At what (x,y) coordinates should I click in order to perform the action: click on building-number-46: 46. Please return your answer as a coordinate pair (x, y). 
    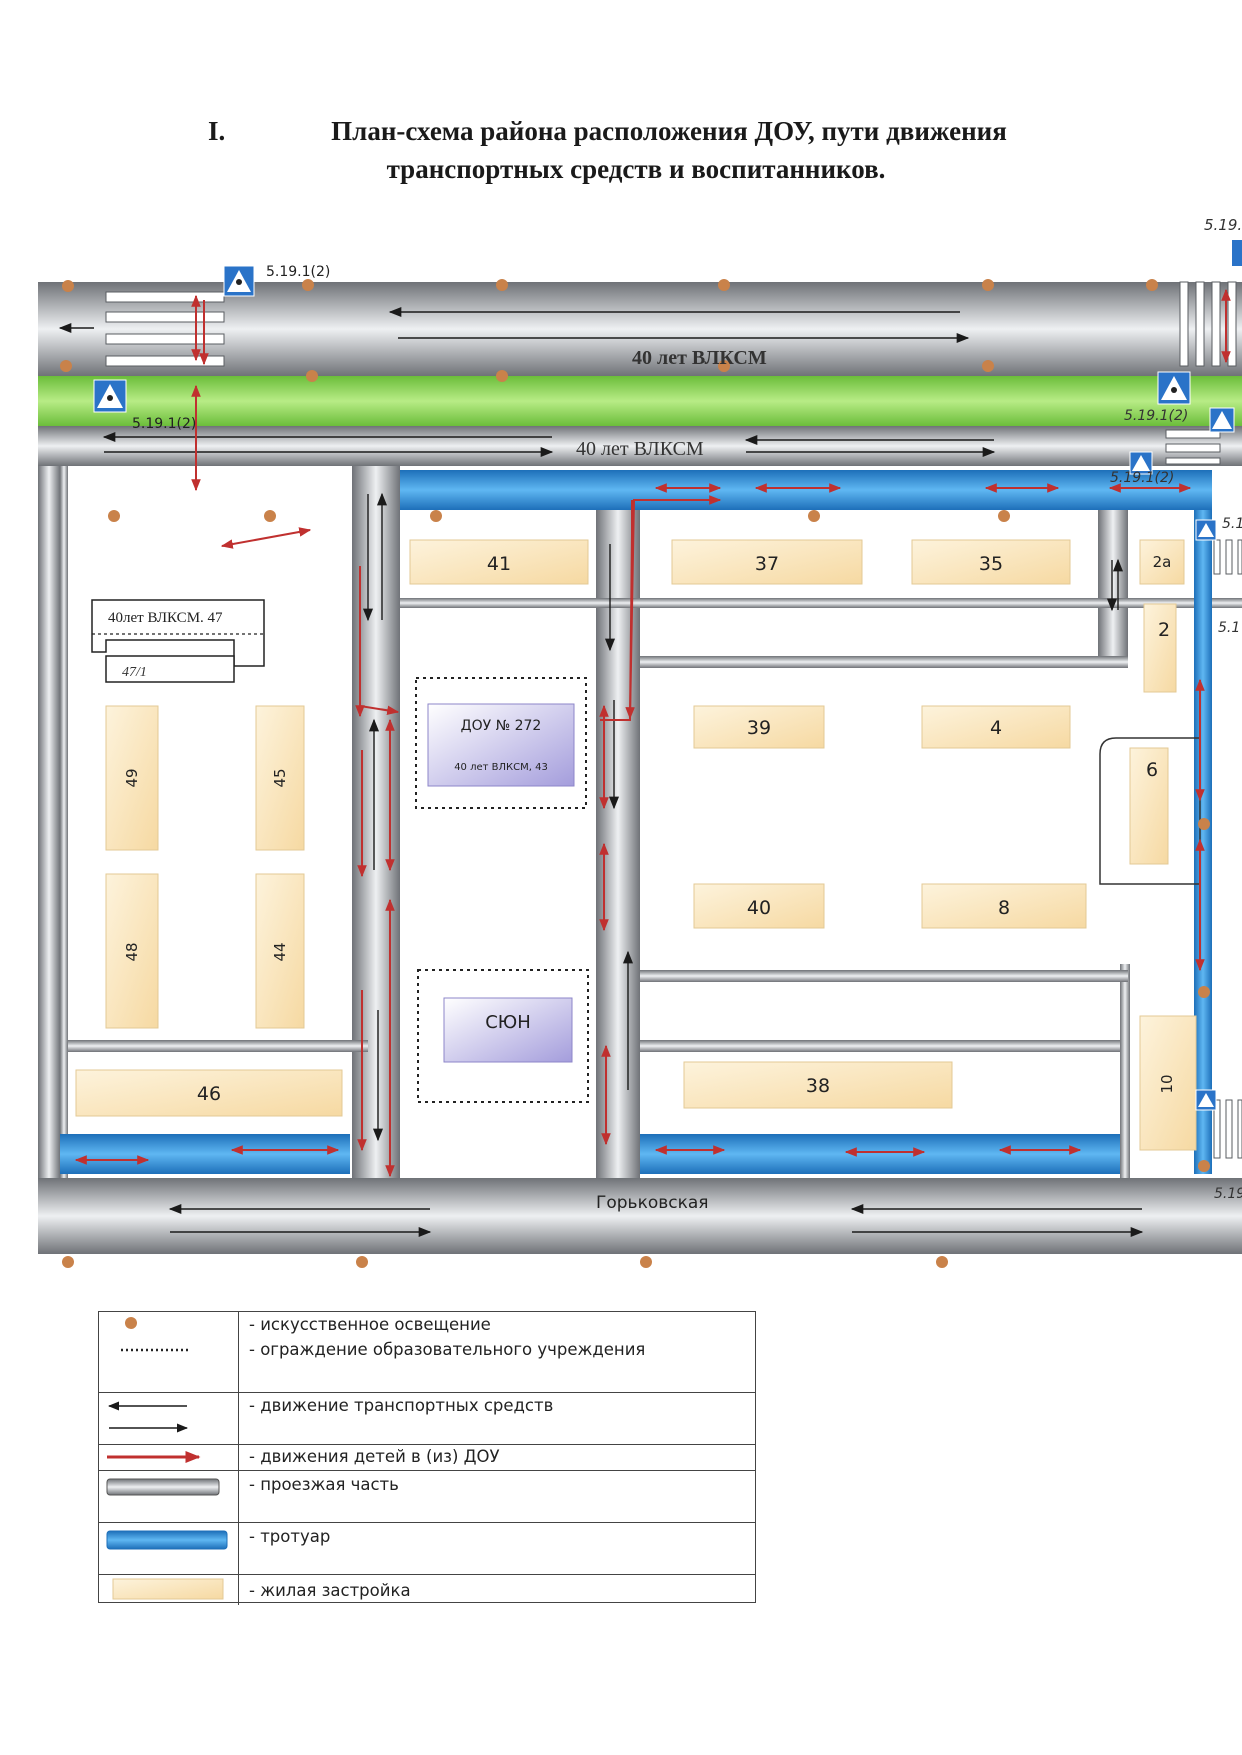
    Looking at the image, I should click on (209, 1094).